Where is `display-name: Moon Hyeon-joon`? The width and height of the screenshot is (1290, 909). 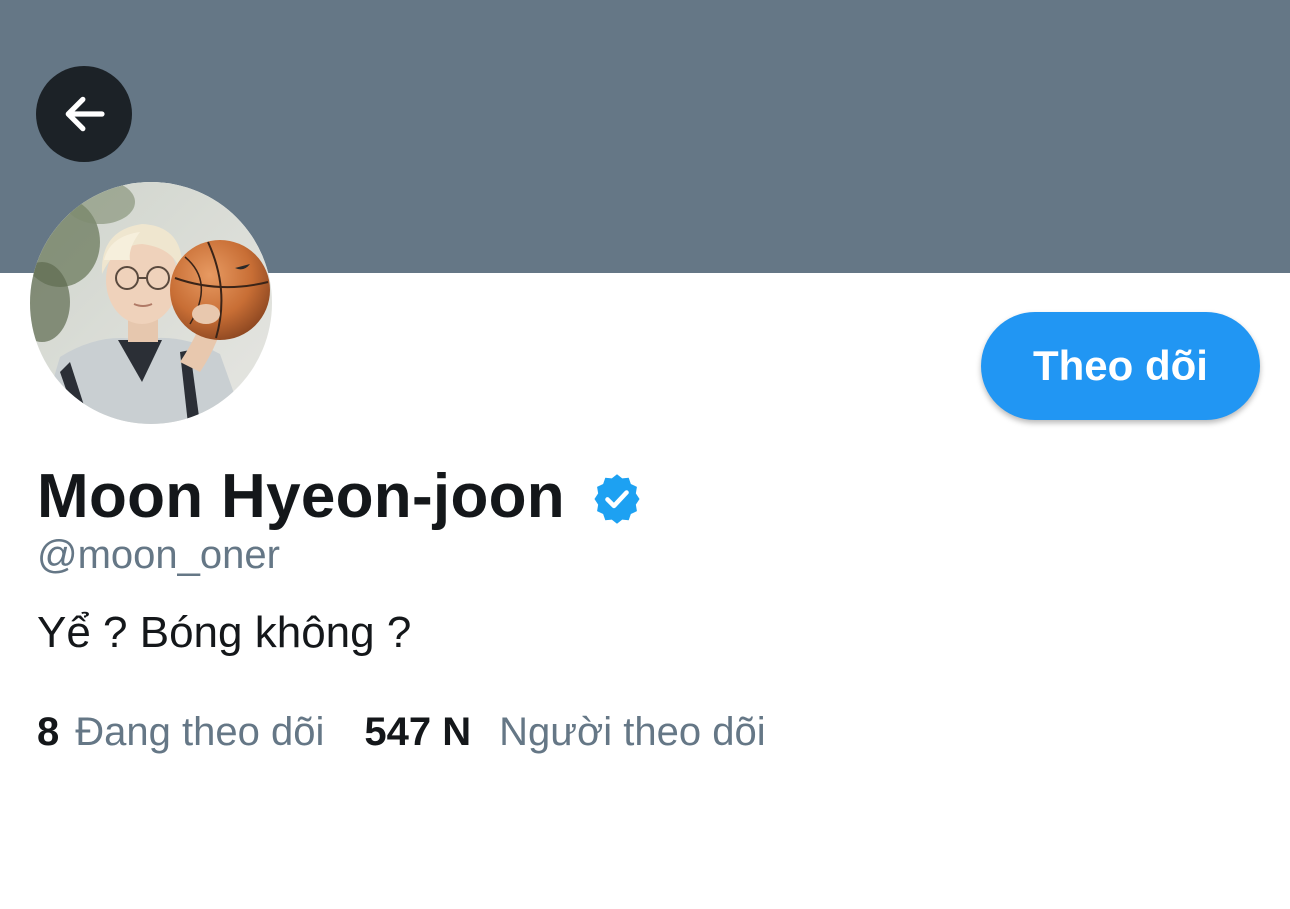
display-name: Moon Hyeon-joon is located at coordinates (301, 496).